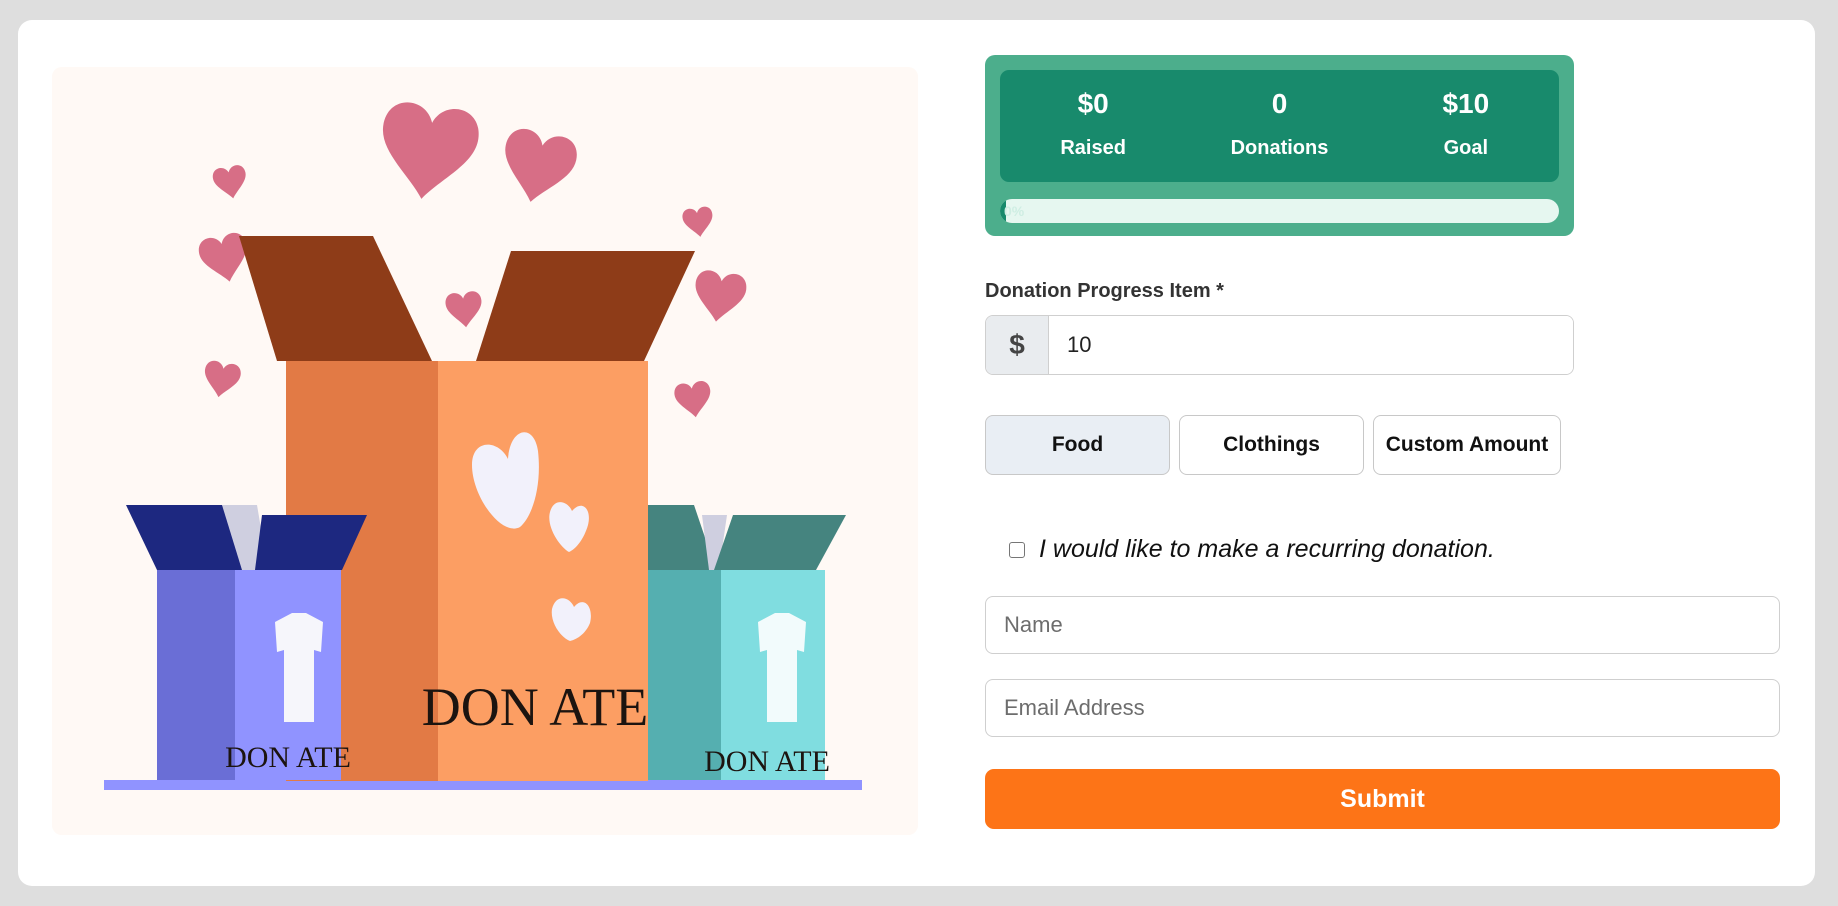  I want to click on donation-stats-panel: $0 Raised 0 Donations $10 Goal 0%, so click(1279, 145).